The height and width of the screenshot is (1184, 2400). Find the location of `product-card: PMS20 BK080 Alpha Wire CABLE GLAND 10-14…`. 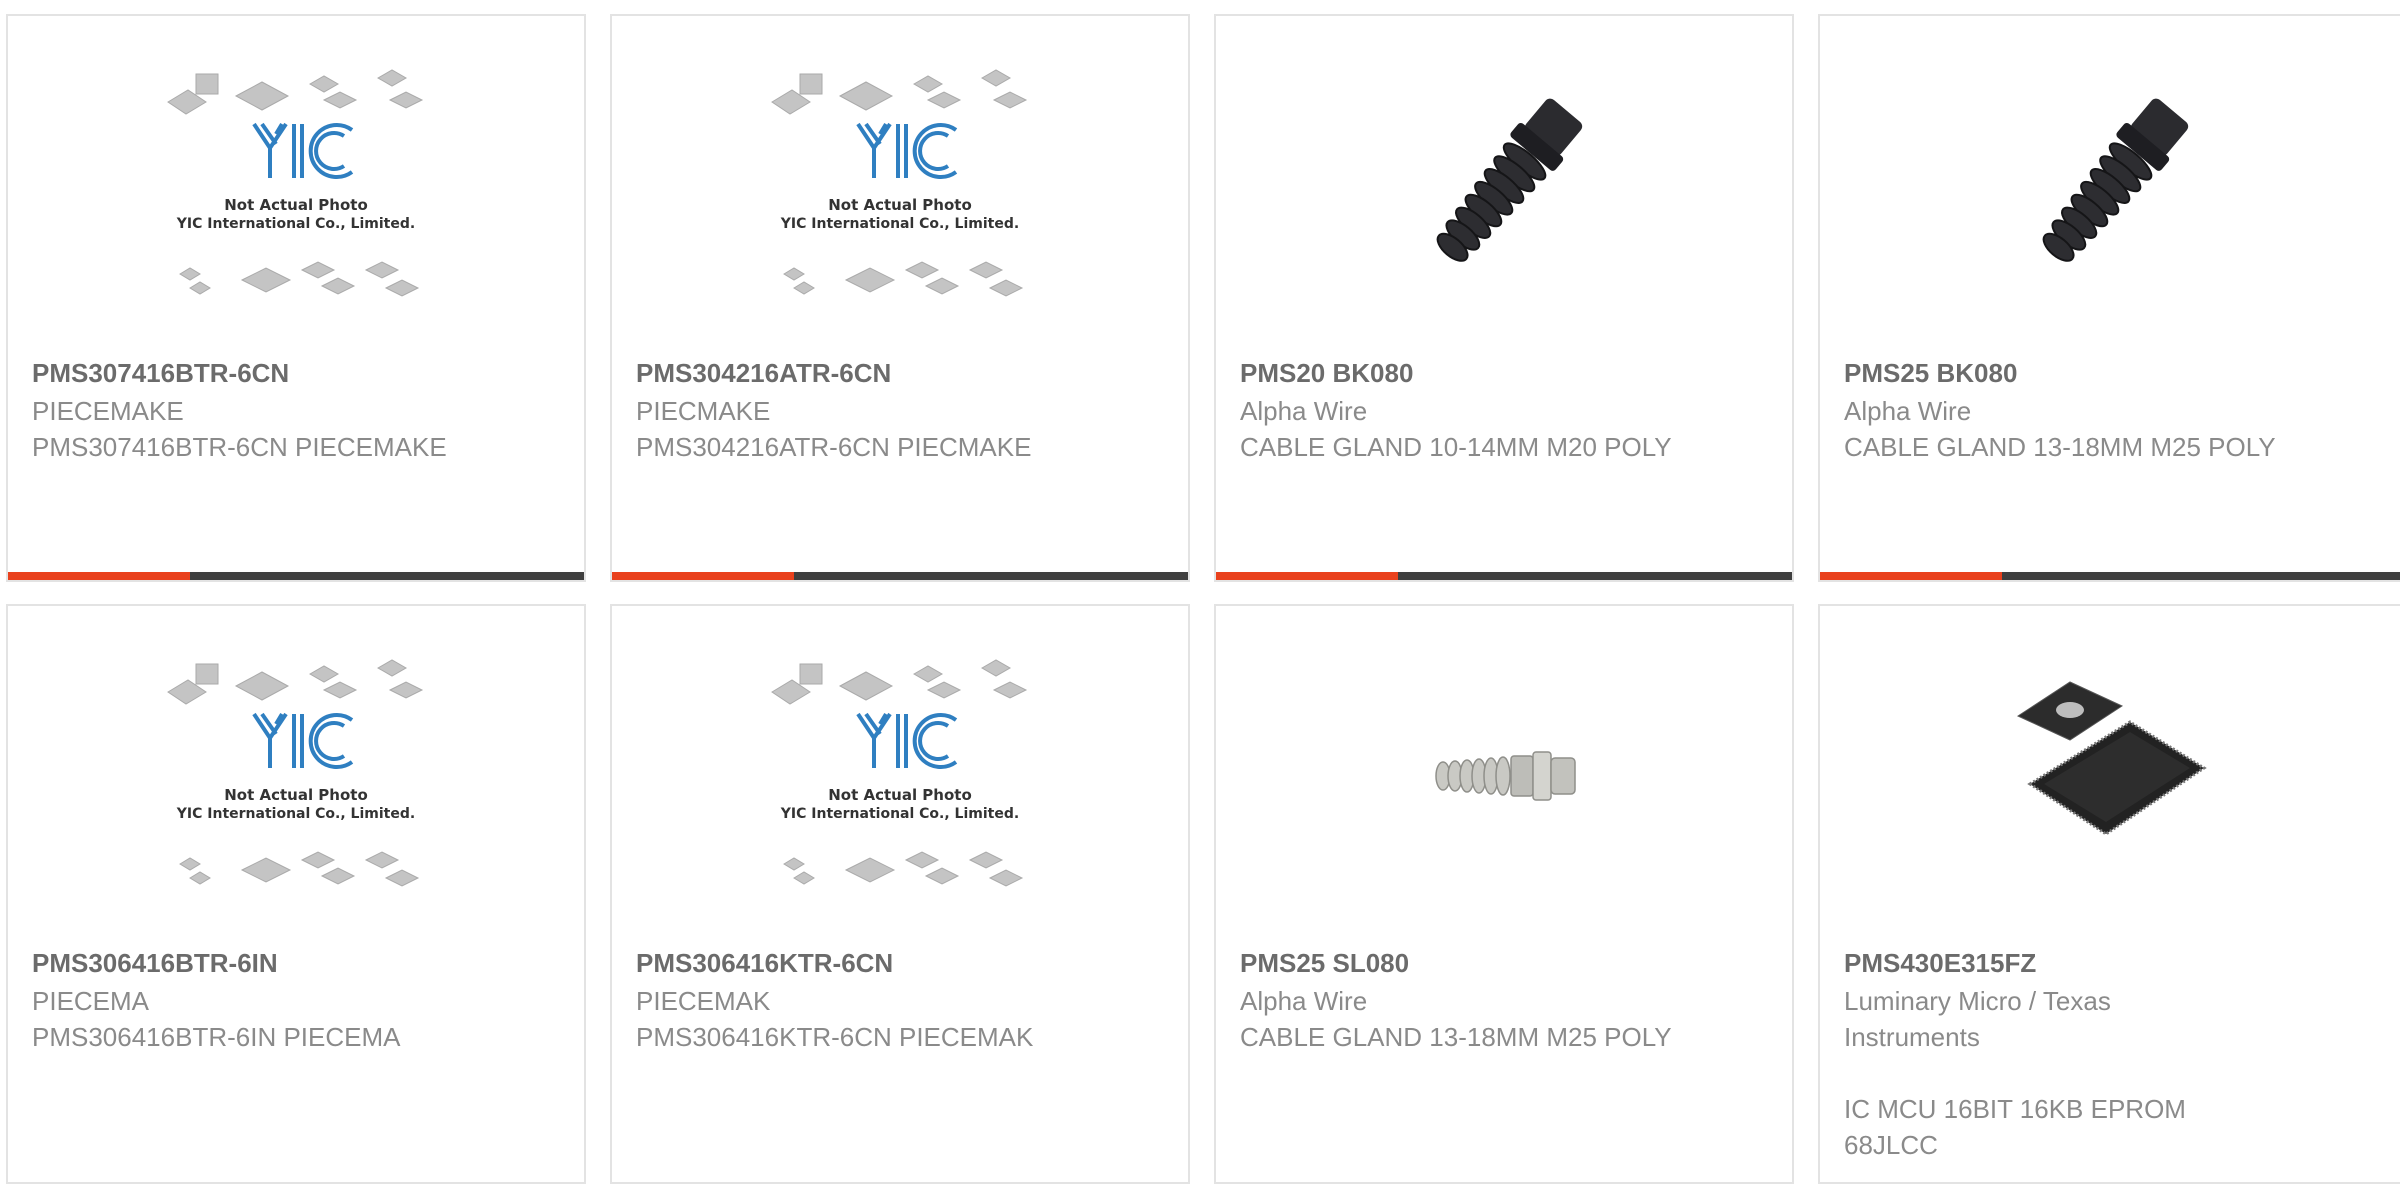

product-card: PMS20 BK080 Alpha Wire CABLE GLAND 10-14… is located at coordinates (1504, 298).